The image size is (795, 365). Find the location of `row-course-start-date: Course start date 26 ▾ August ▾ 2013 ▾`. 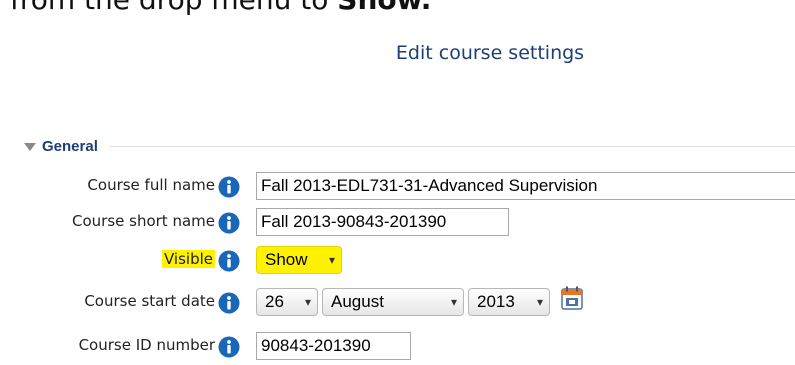

row-course-start-date: Course start date 26 ▾ August ▾ 2013 ▾ is located at coordinates (397, 303).